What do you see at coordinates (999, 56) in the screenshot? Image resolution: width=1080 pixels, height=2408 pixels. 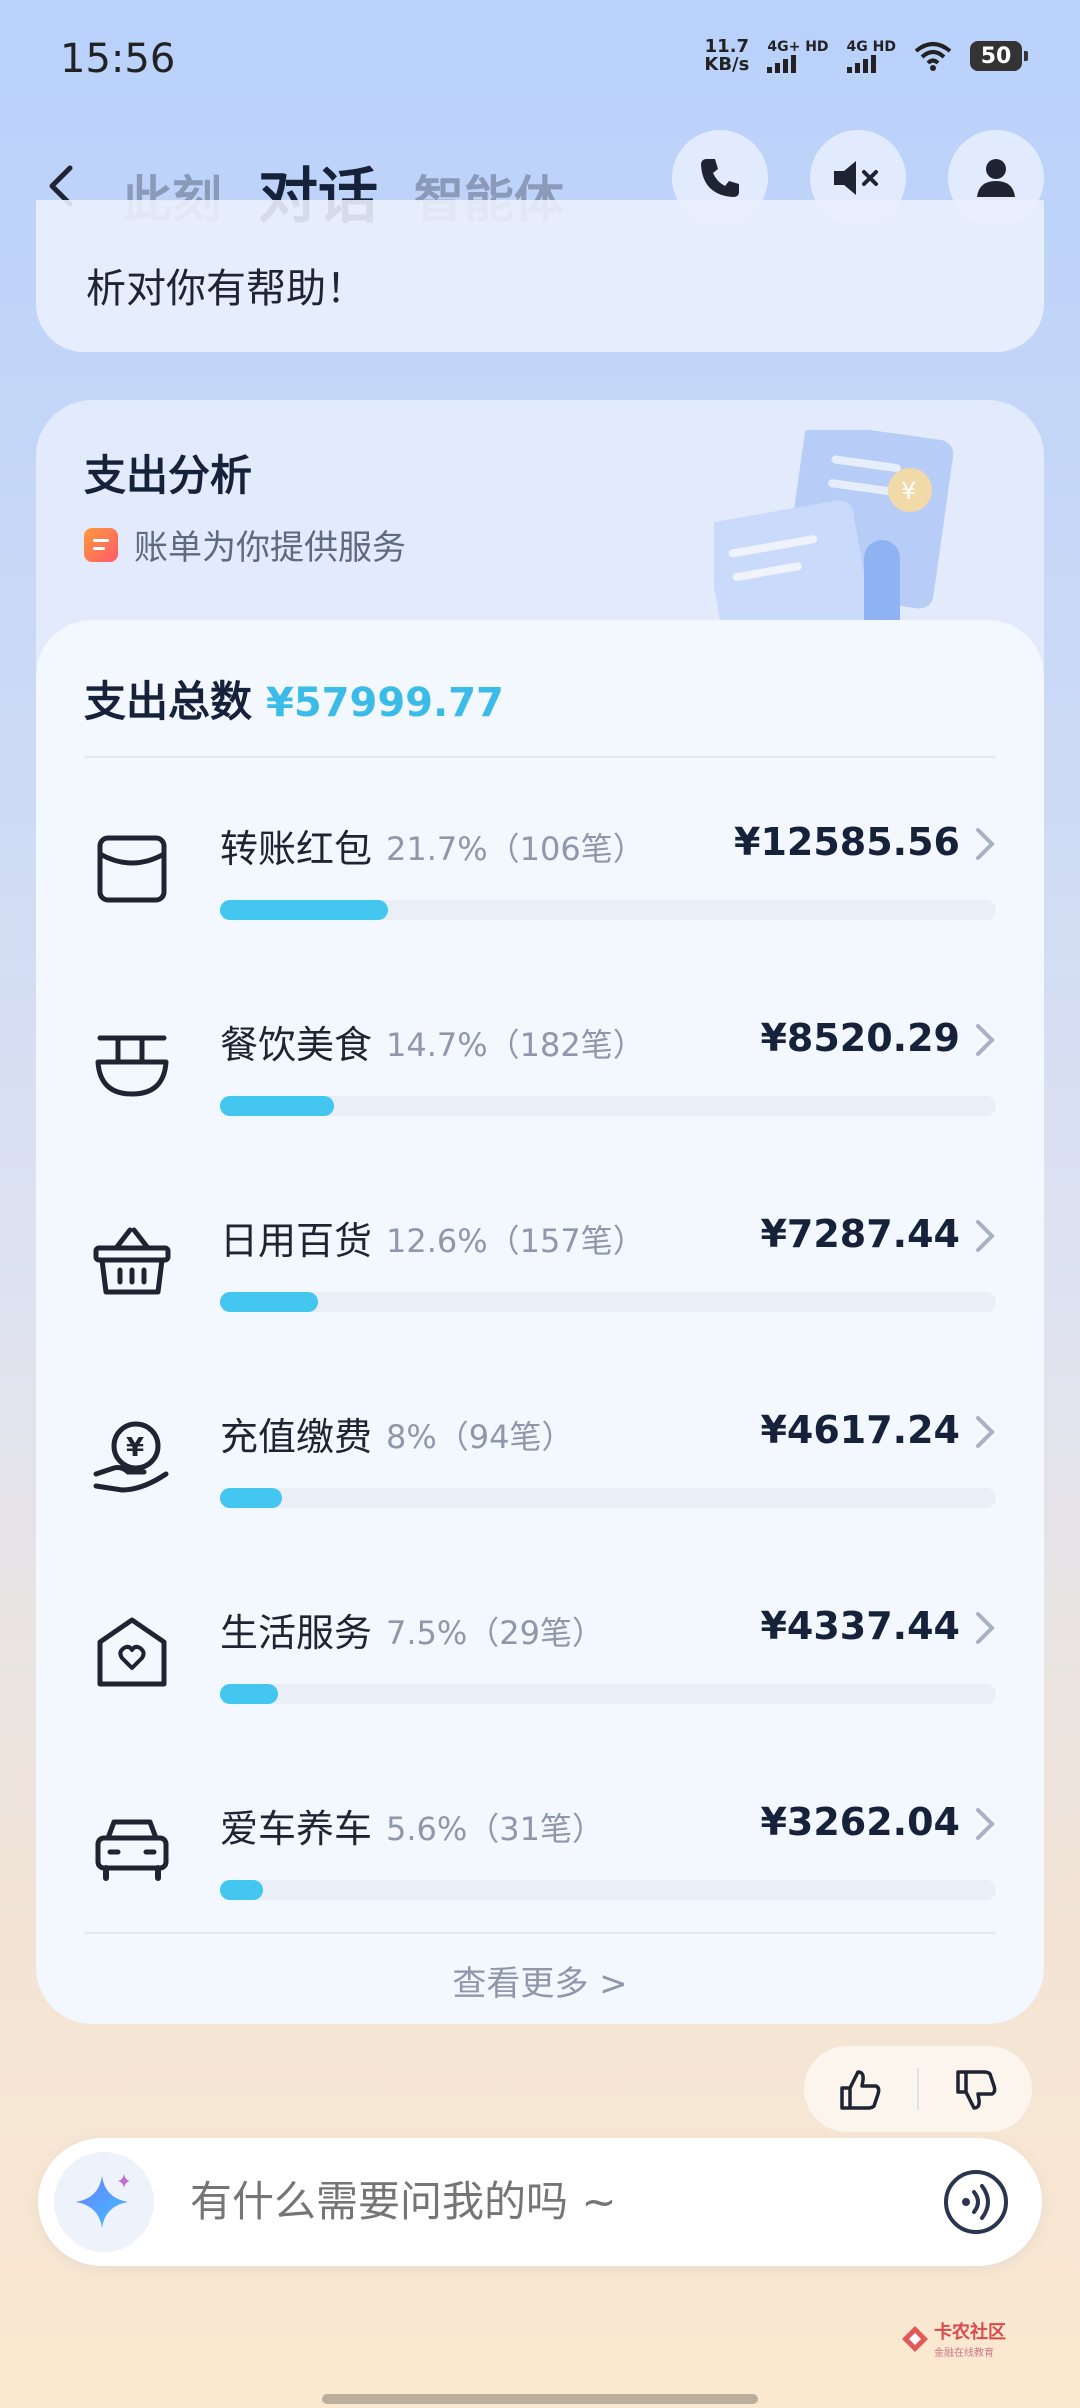 I see `battery-icon: 50` at bounding box center [999, 56].